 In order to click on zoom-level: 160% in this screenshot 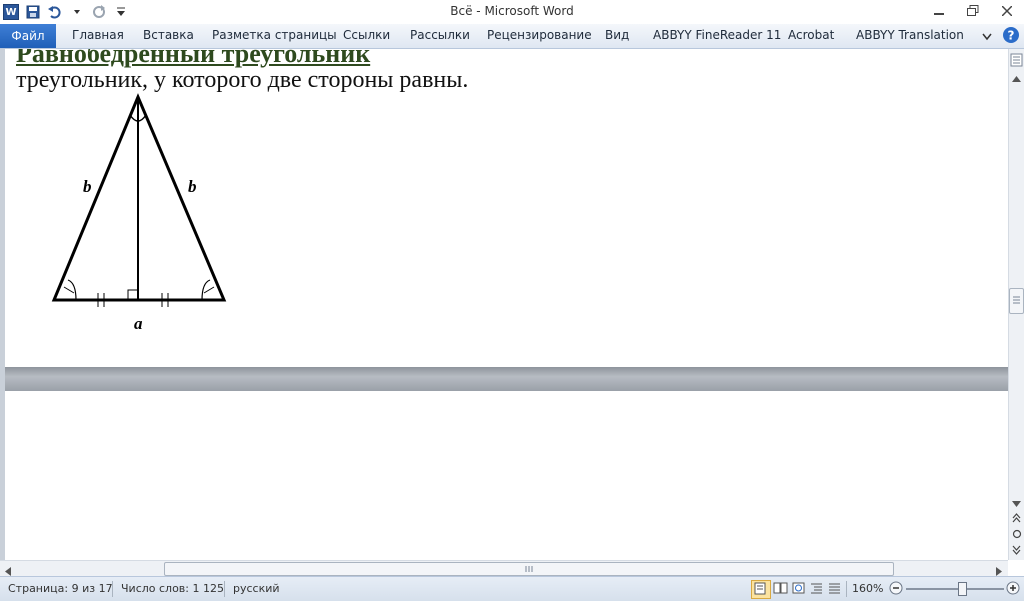, I will do `click(867, 588)`.